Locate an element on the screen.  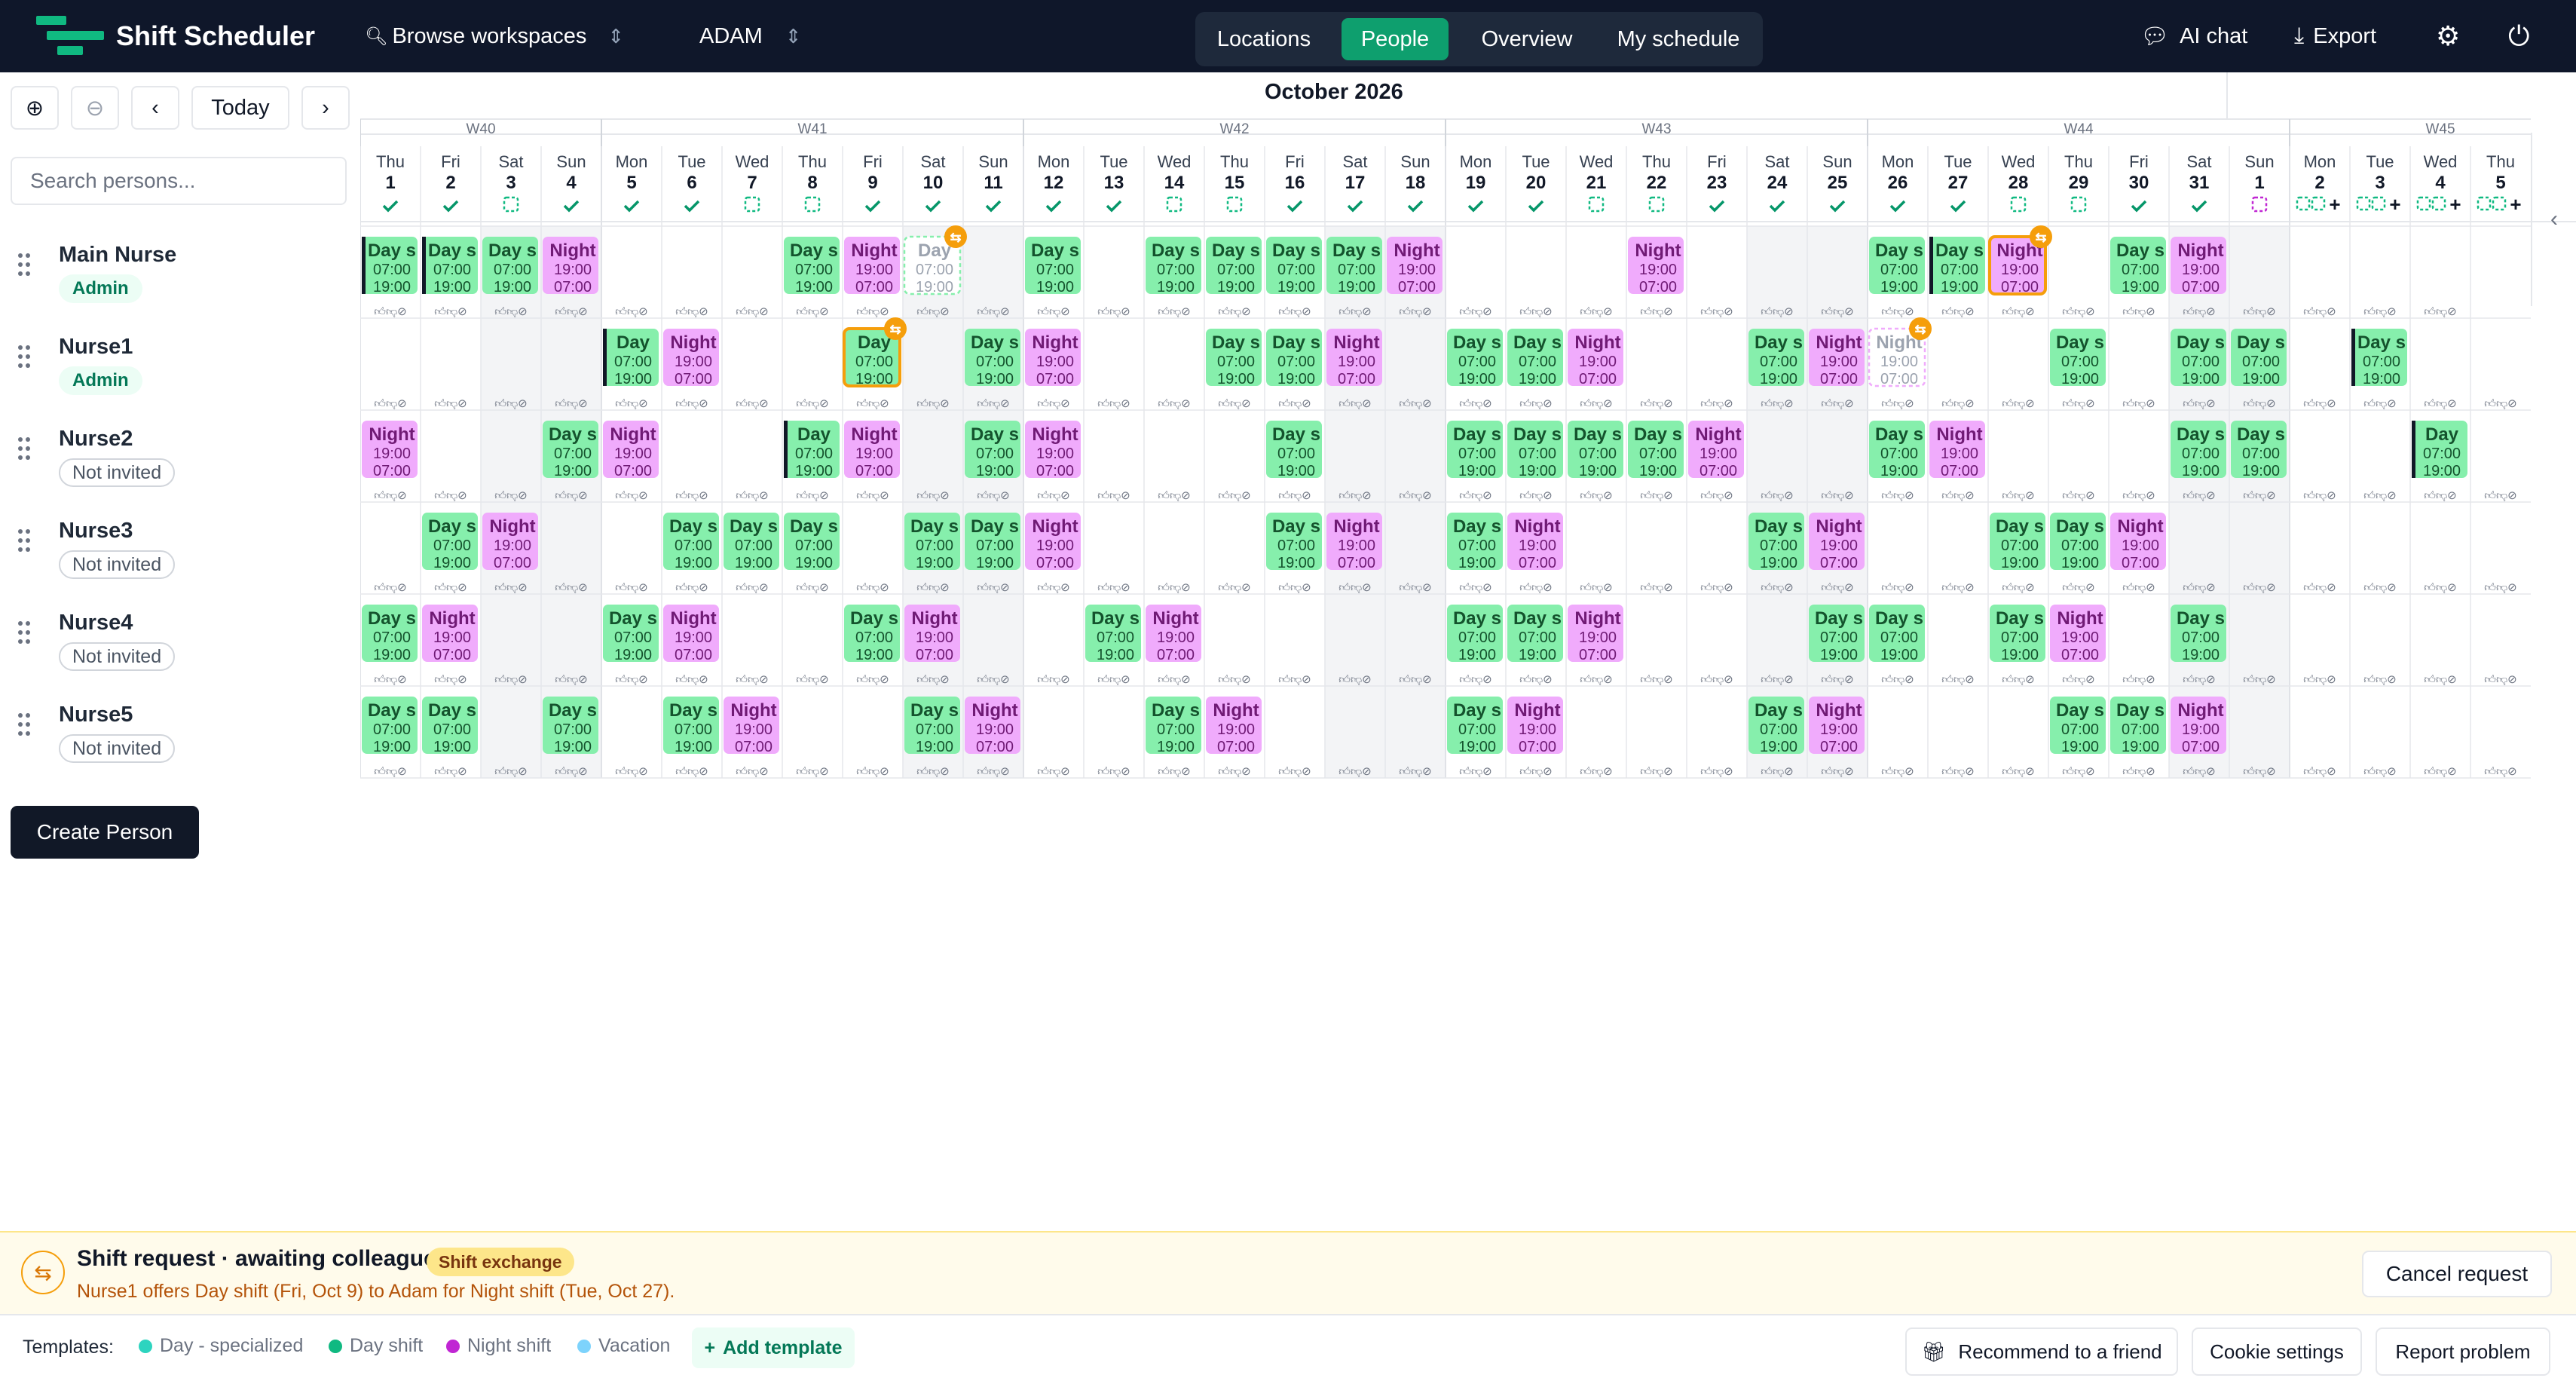
create-person-button: Create Person is located at coordinates (105, 832).